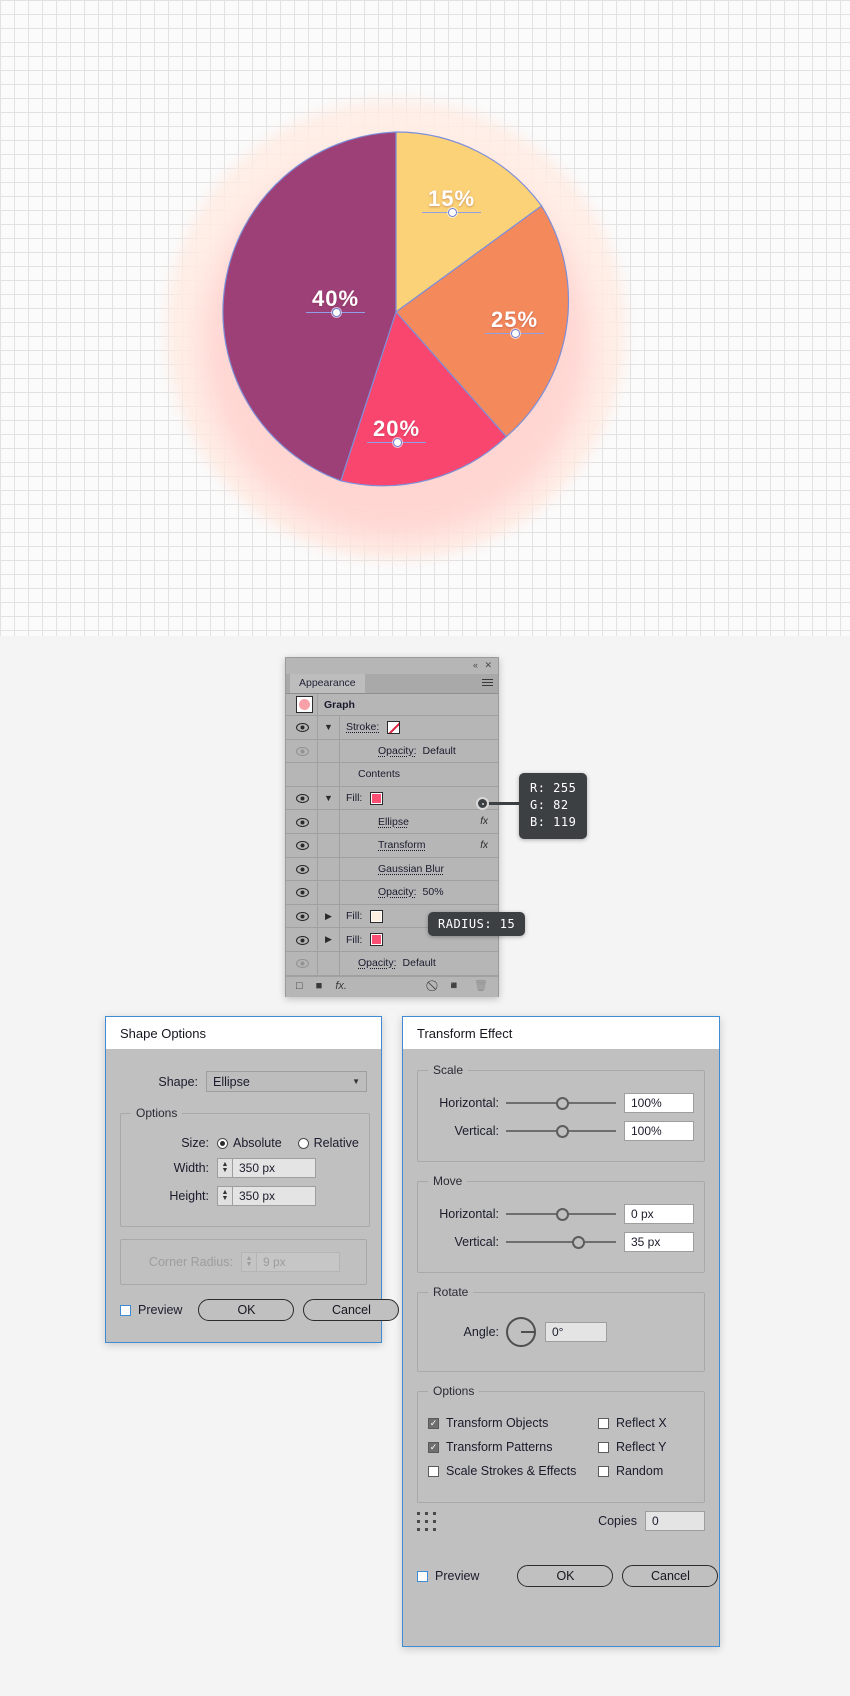 The height and width of the screenshot is (1696, 850). What do you see at coordinates (521, 1332) in the screenshot?
I see `angle-dial` at bounding box center [521, 1332].